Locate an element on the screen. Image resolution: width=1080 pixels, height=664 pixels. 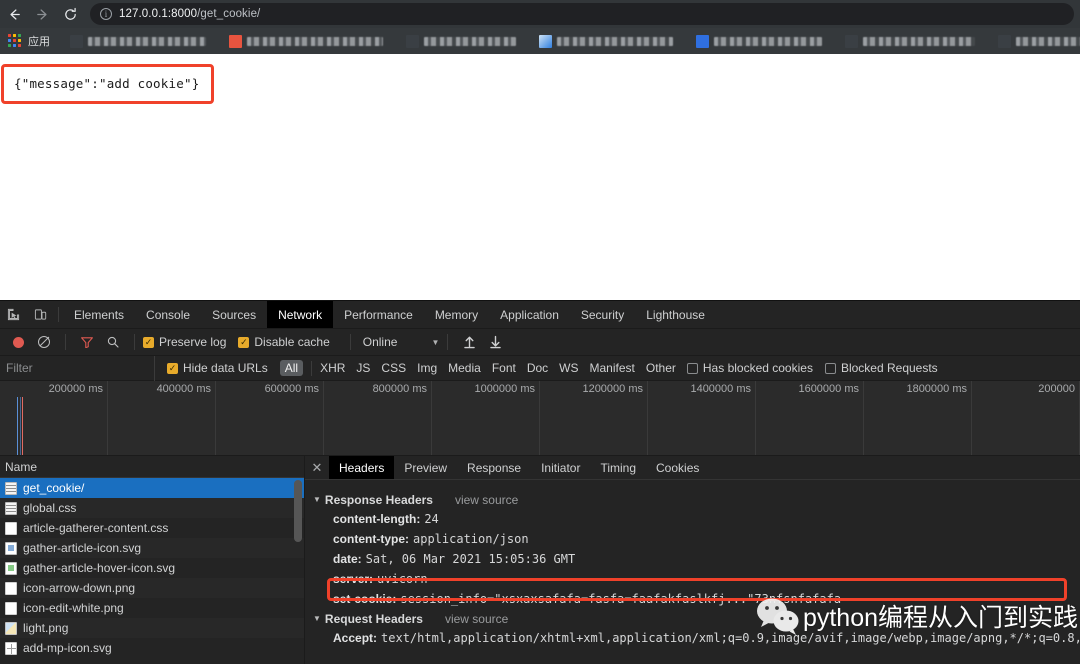
has-blocked-cookies-checkbox: Has blocked cookies is located at coordinates (749, 368).